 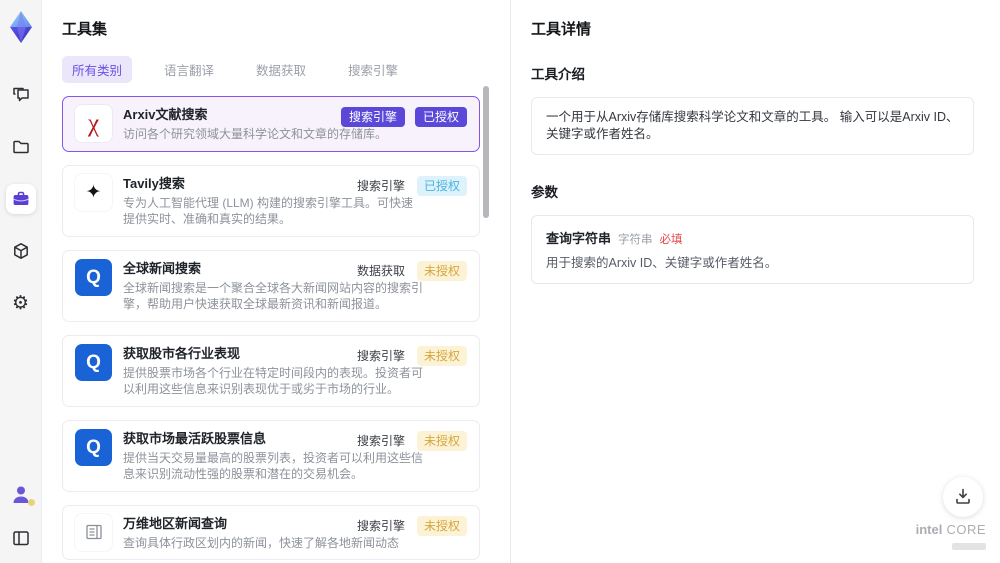 I want to click on tool-description: 查询具体行政区划内的新闻，快速了解各地新闻动态, so click(x=261, y=542).